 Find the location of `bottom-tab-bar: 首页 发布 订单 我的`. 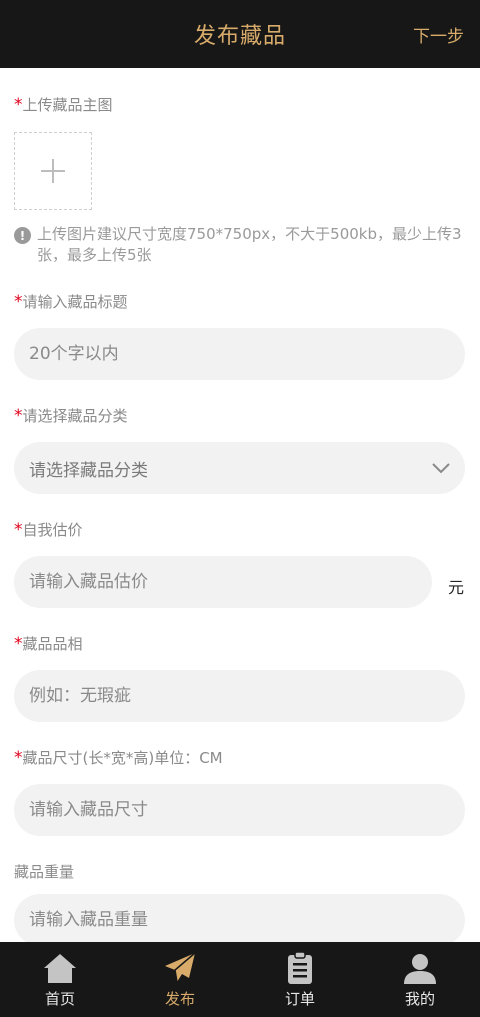

bottom-tab-bar: 首页 发布 订单 我的 is located at coordinates (240, 979).